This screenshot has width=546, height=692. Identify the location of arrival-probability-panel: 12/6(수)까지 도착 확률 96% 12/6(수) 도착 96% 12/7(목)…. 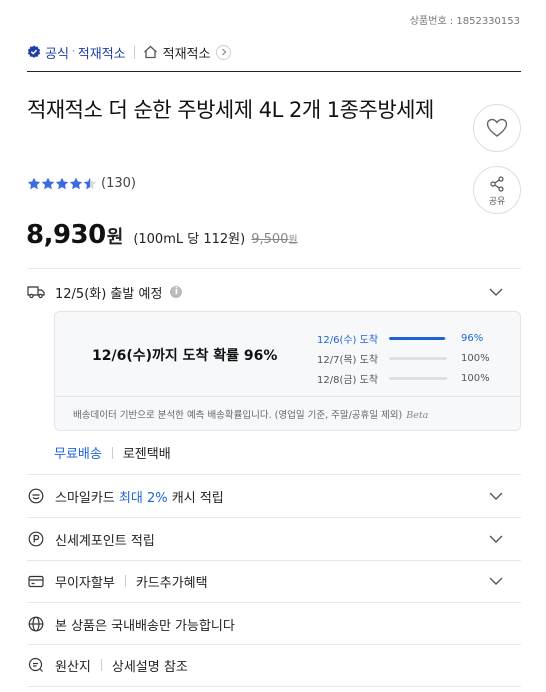
(287, 371).